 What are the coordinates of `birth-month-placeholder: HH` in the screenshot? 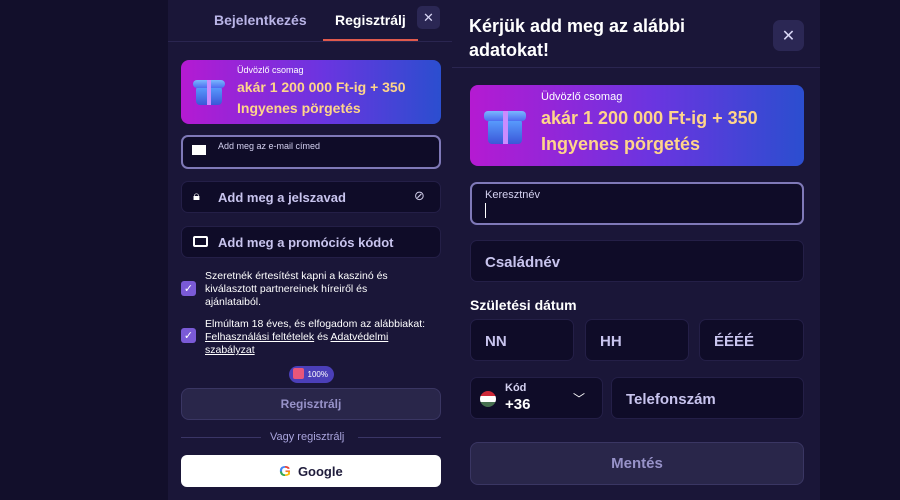 It's located at (611, 341).